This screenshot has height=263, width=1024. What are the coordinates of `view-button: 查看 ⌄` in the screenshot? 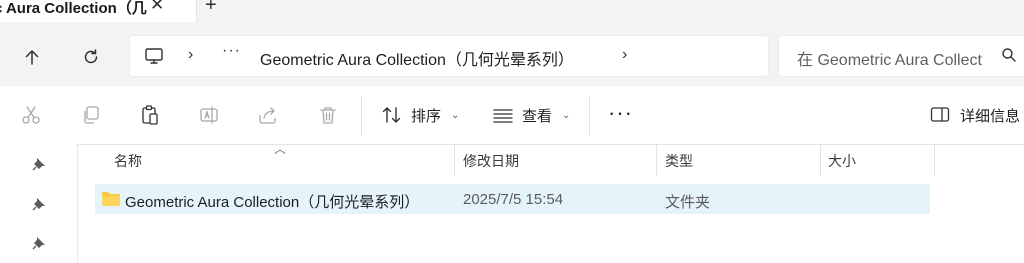 It's located at (531, 115).